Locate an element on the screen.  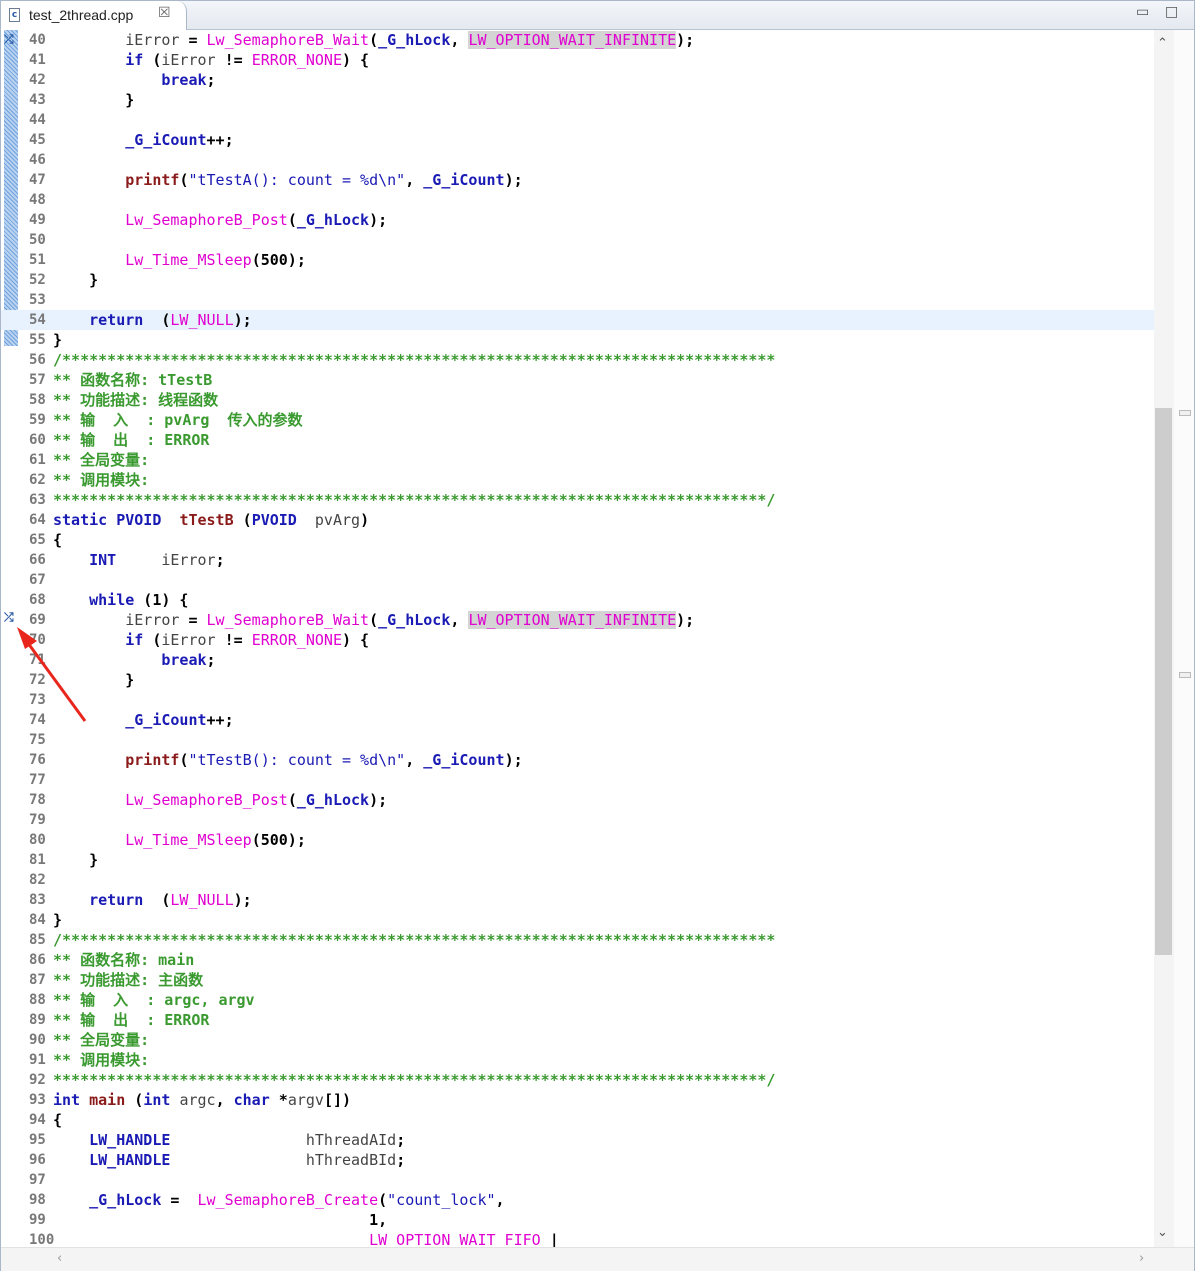
code-text: INT iError; is located at coordinates (138, 560).